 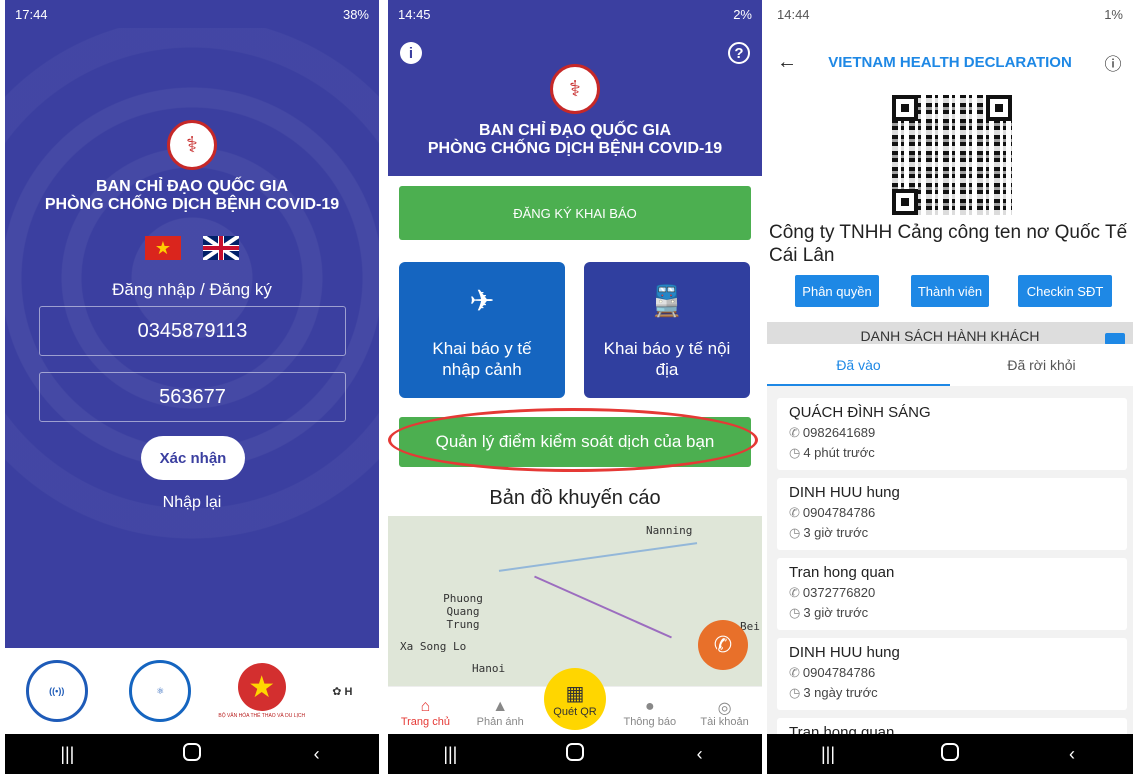 I want to click on back-arrow-icon: ←, so click(x=787, y=62).